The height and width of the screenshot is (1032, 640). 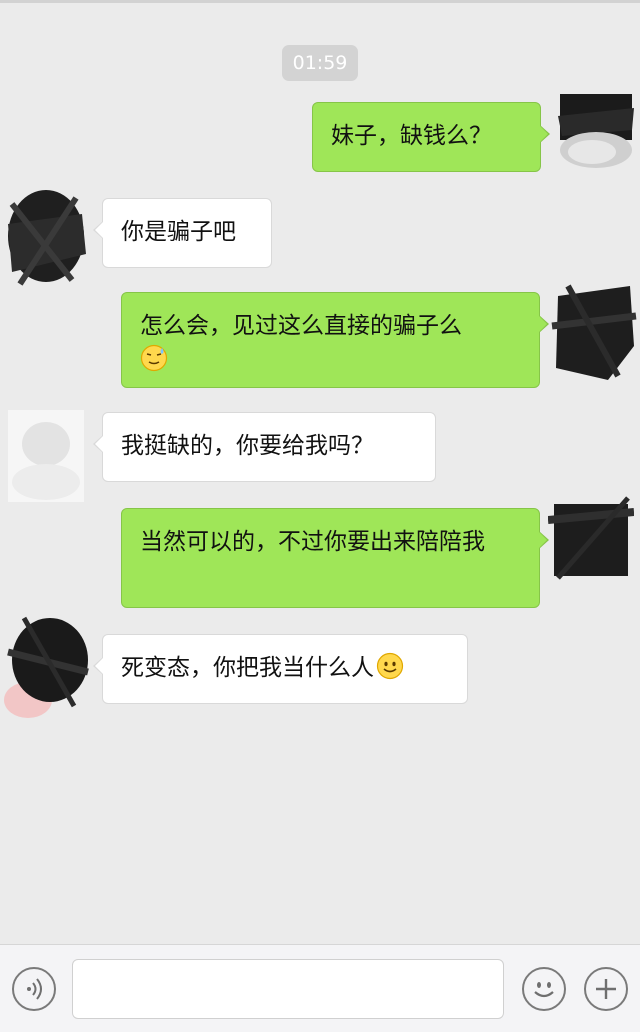 I want to click on incoming-message: 你是骗子吧, so click(x=182, y=233).